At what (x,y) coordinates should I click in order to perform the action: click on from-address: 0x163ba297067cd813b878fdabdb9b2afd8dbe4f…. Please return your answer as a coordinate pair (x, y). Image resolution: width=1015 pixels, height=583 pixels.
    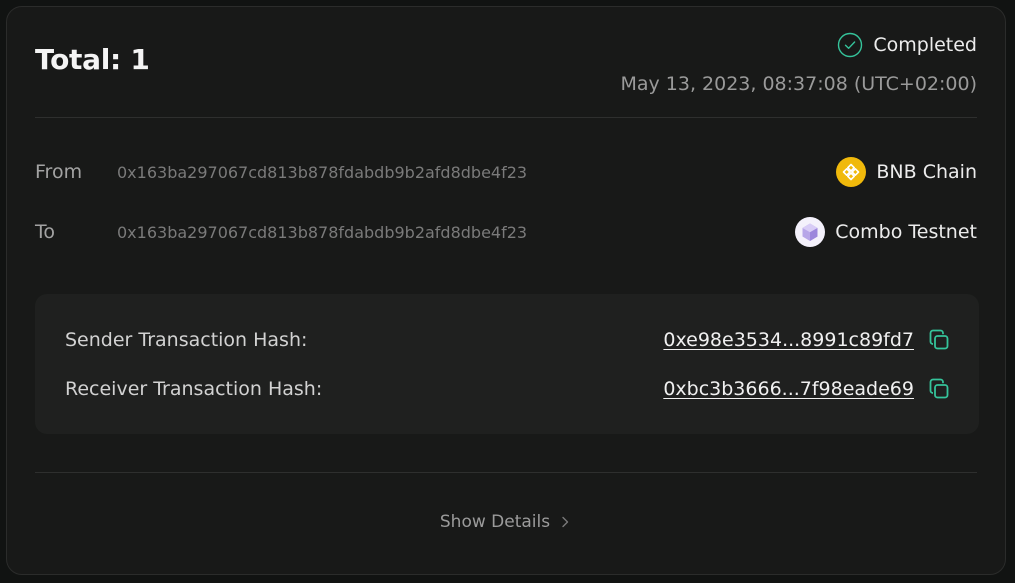
    Looking at the image, I should click on (322, 172).